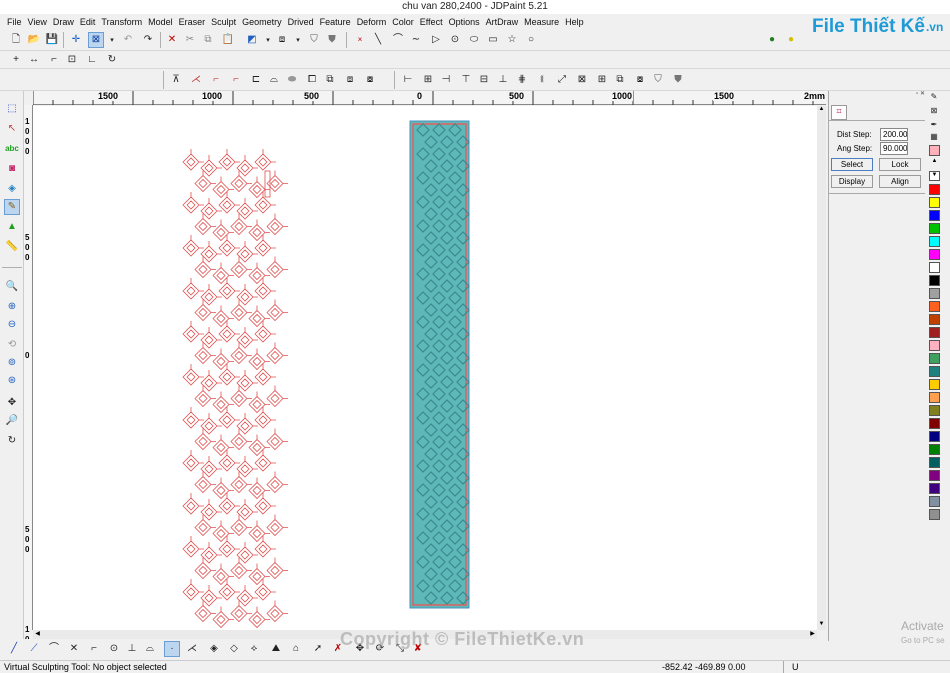 This screenshot has width=950, height=673. What do you see at coordinates (894, 148) in the screenshot?
I see `ang-step-input: 90.000` at bounding box center [894, 148].